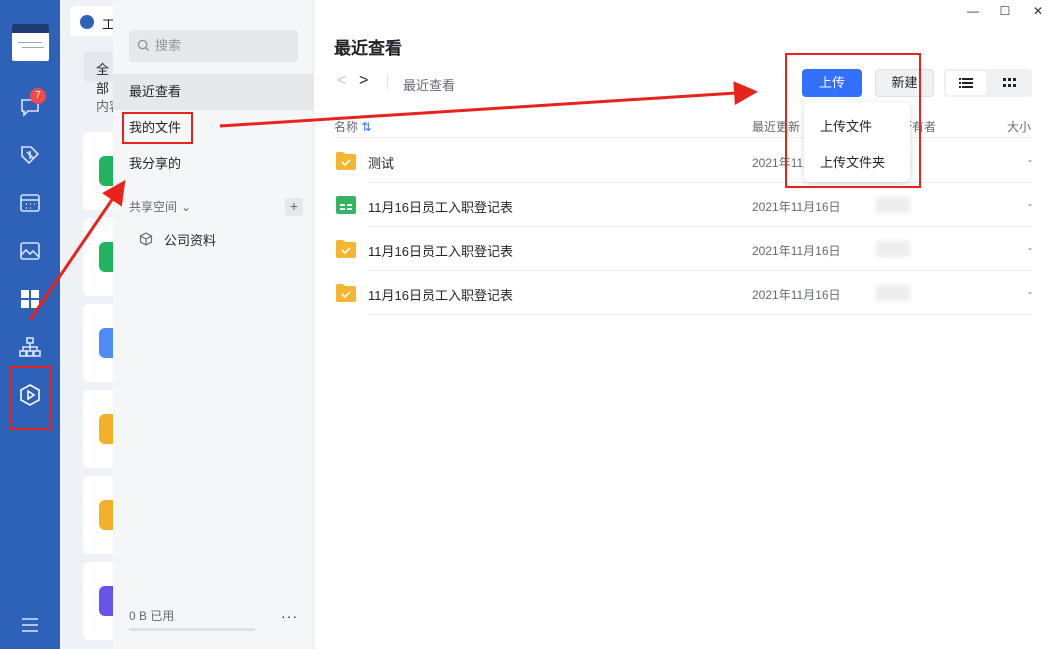  What do you see at coordinates (30, 299) in the screenshot?
I see `apps-icon` at bounding box center [30, 299].